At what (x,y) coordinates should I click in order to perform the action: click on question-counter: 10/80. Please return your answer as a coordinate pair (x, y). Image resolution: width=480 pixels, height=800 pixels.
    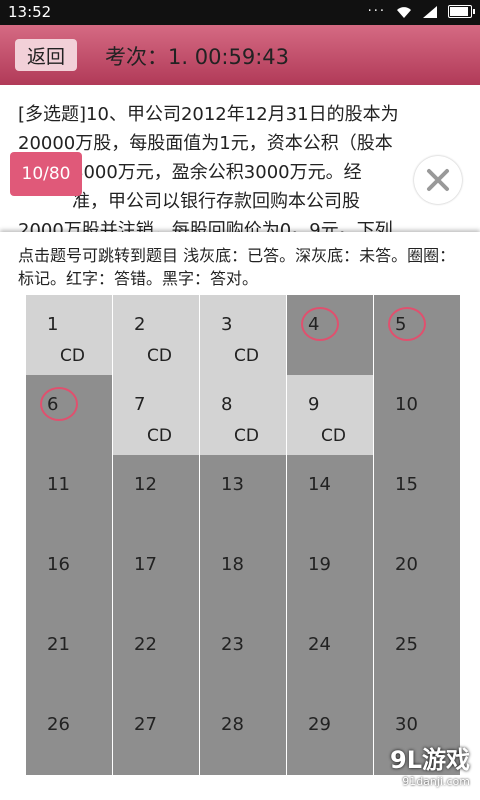
    Looking at the image, I should click on (46, 174).